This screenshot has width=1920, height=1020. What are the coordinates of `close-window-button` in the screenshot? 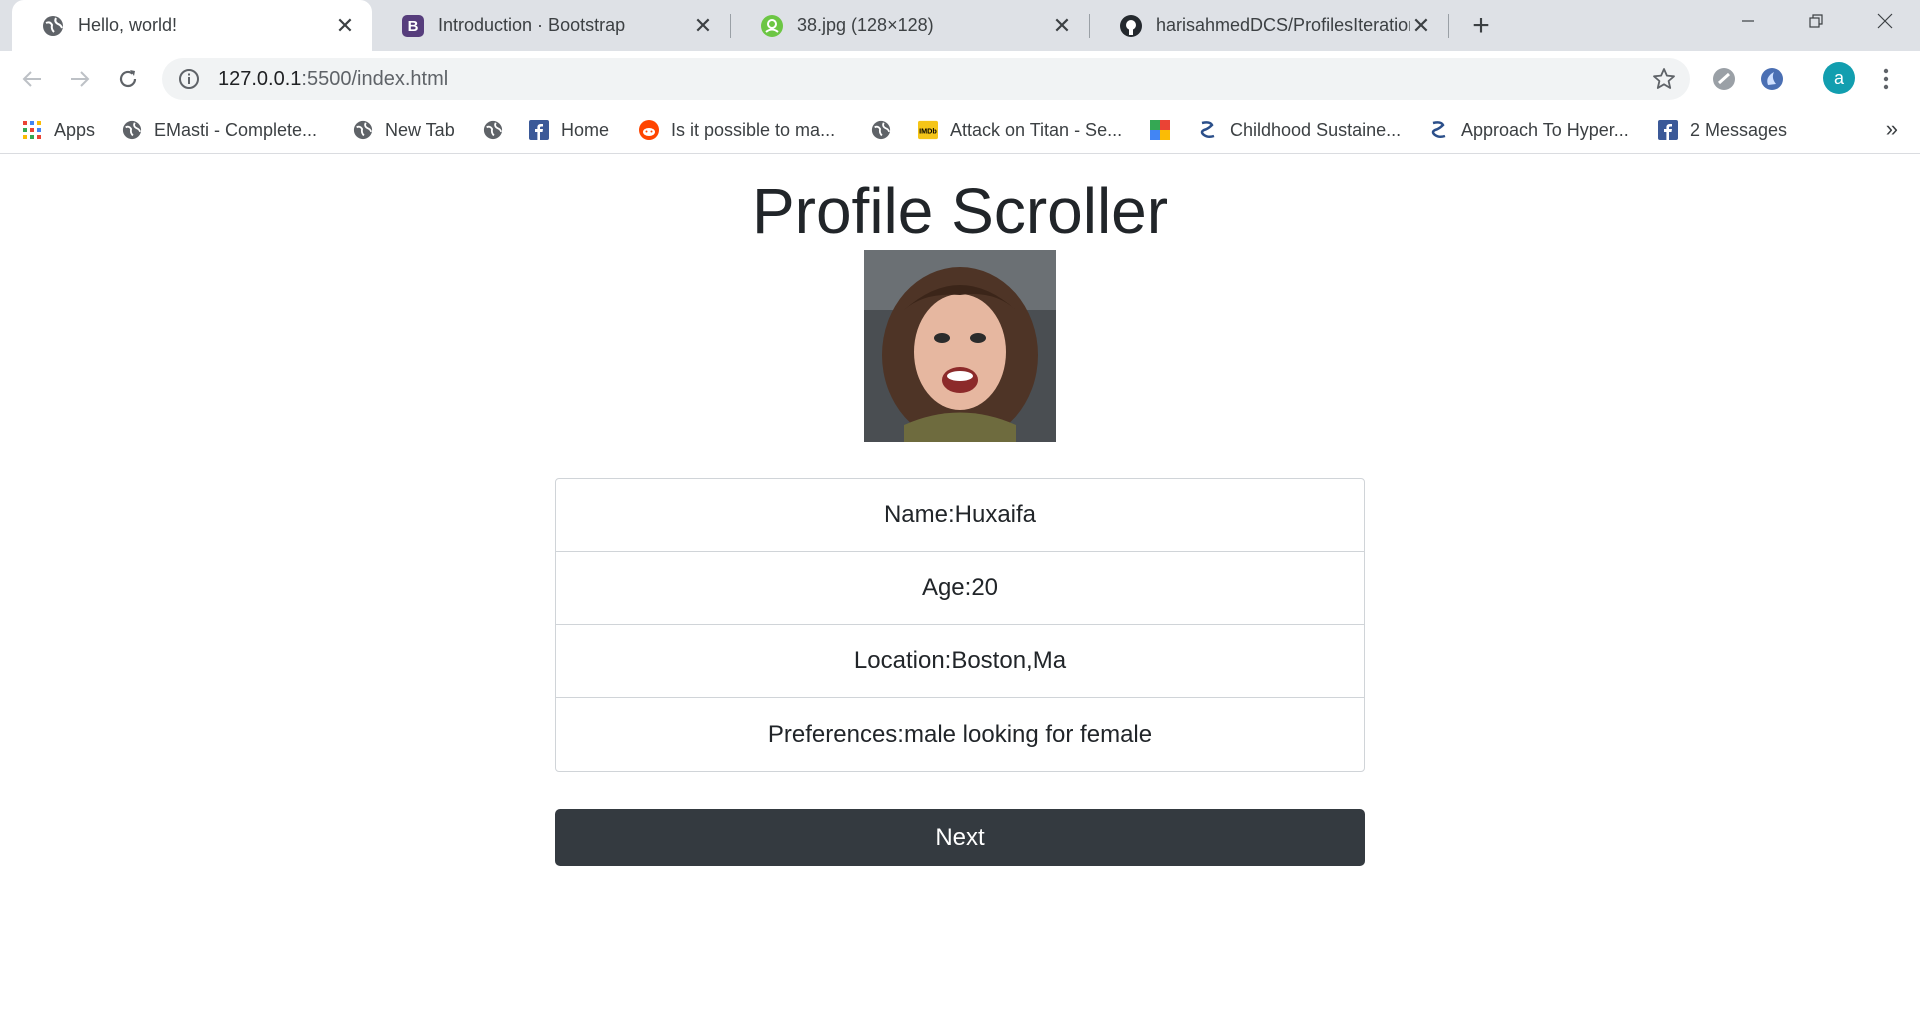 It's located at (1885, 21).